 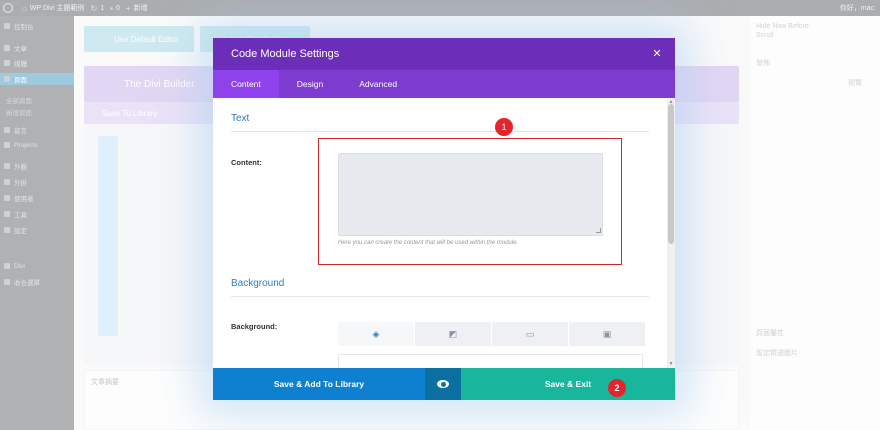 I want to click on refresh-icon: ↻, so click(x=94, y=8).